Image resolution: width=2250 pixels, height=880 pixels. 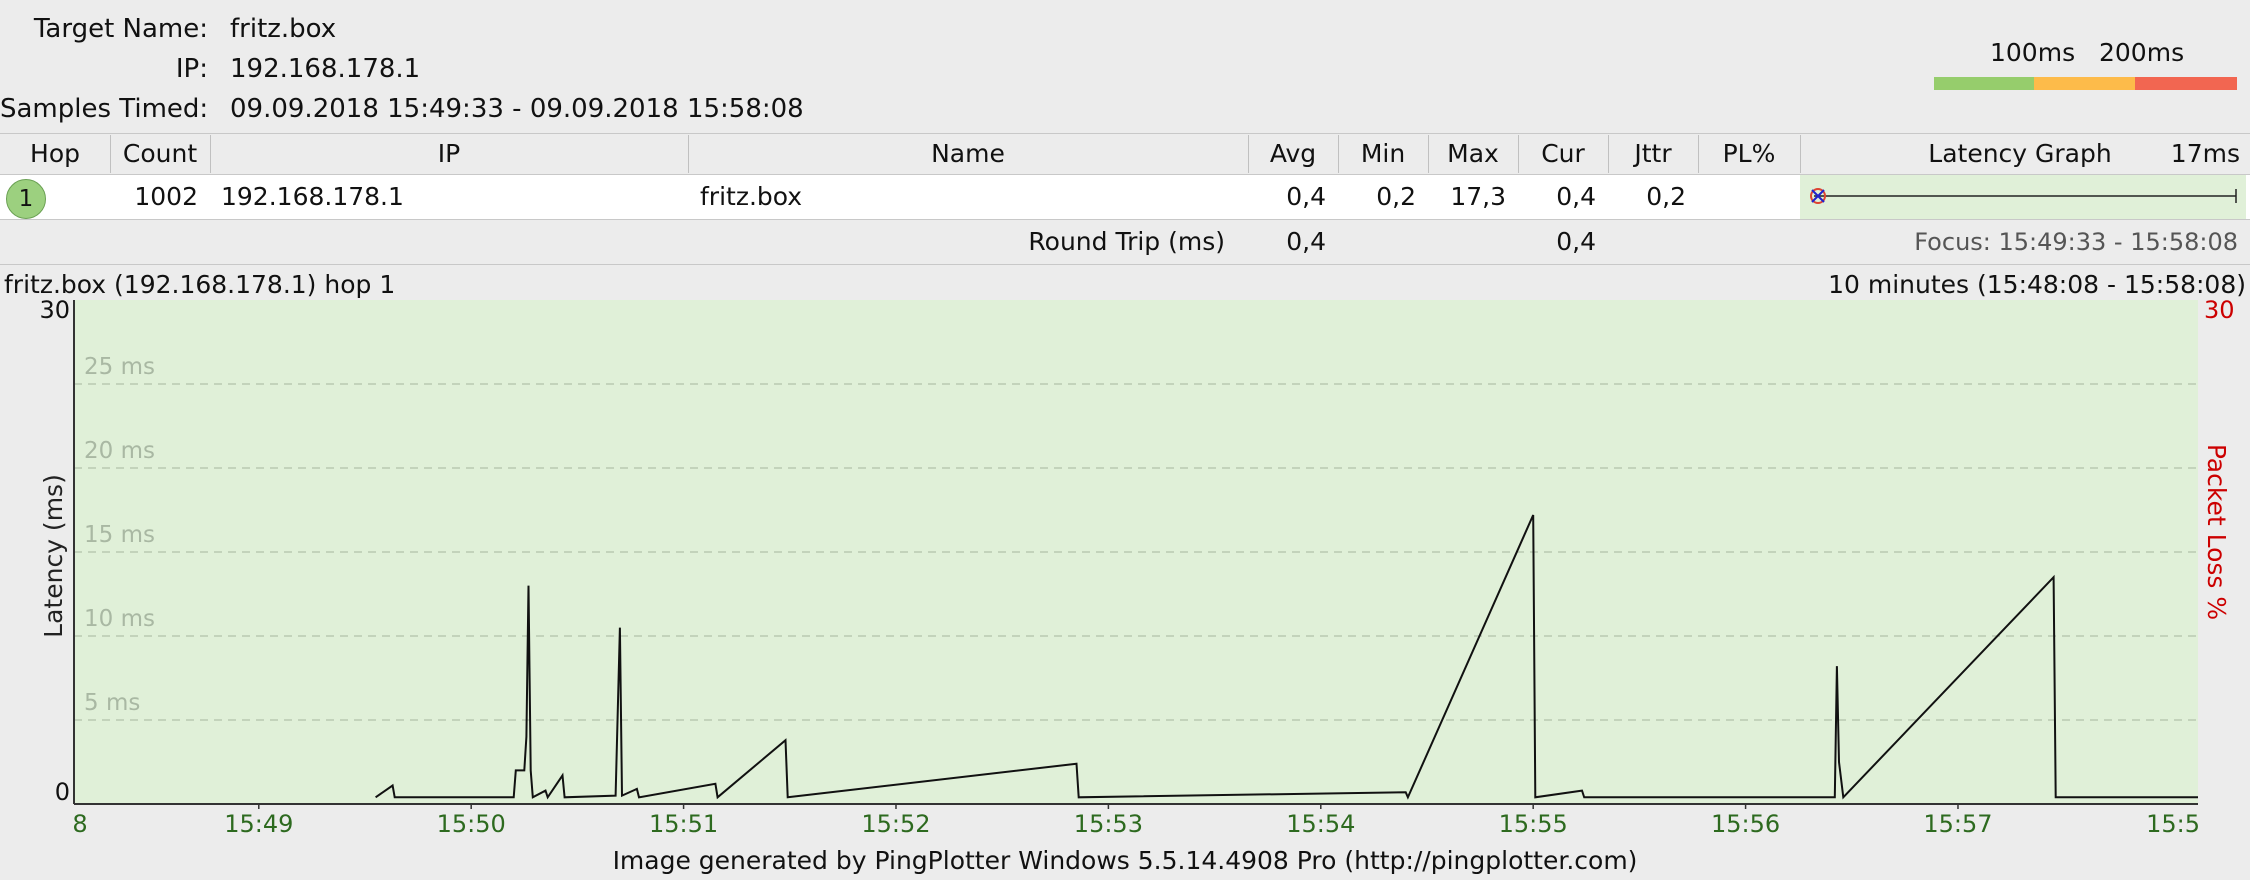 I want to click on col-ip: IP, so click(x=449, y=154).